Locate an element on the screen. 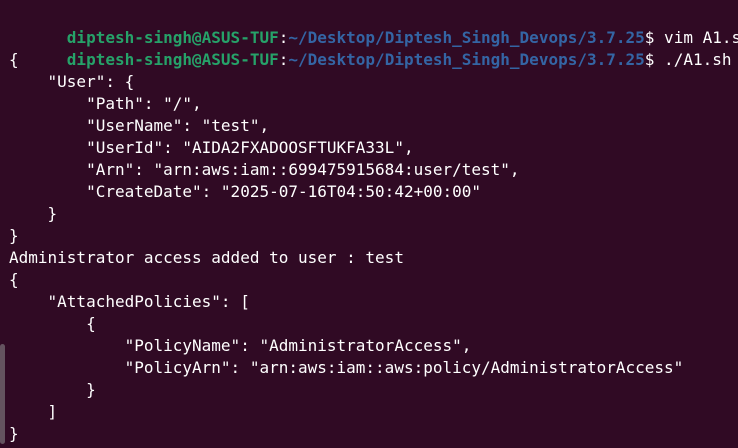 The width and height of the screenshot is (738, 448). command-text: vim A1.sh is located at coordinates (701, 37).